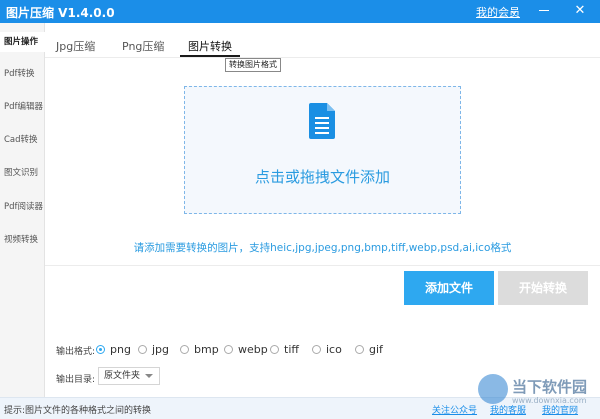  What do you see at coordinates (23, 42) in the screenshot?
I see `sidebar-item-image-ops: 图片操作` at bounding box center [23, 42].